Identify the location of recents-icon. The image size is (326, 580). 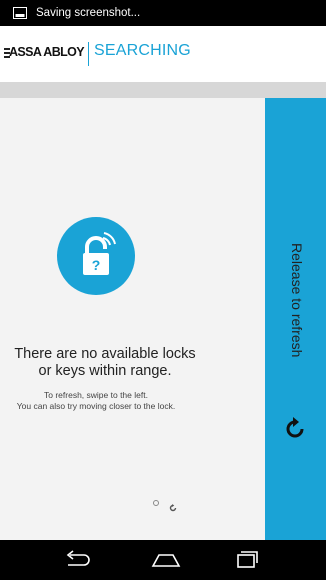
(246, 560).